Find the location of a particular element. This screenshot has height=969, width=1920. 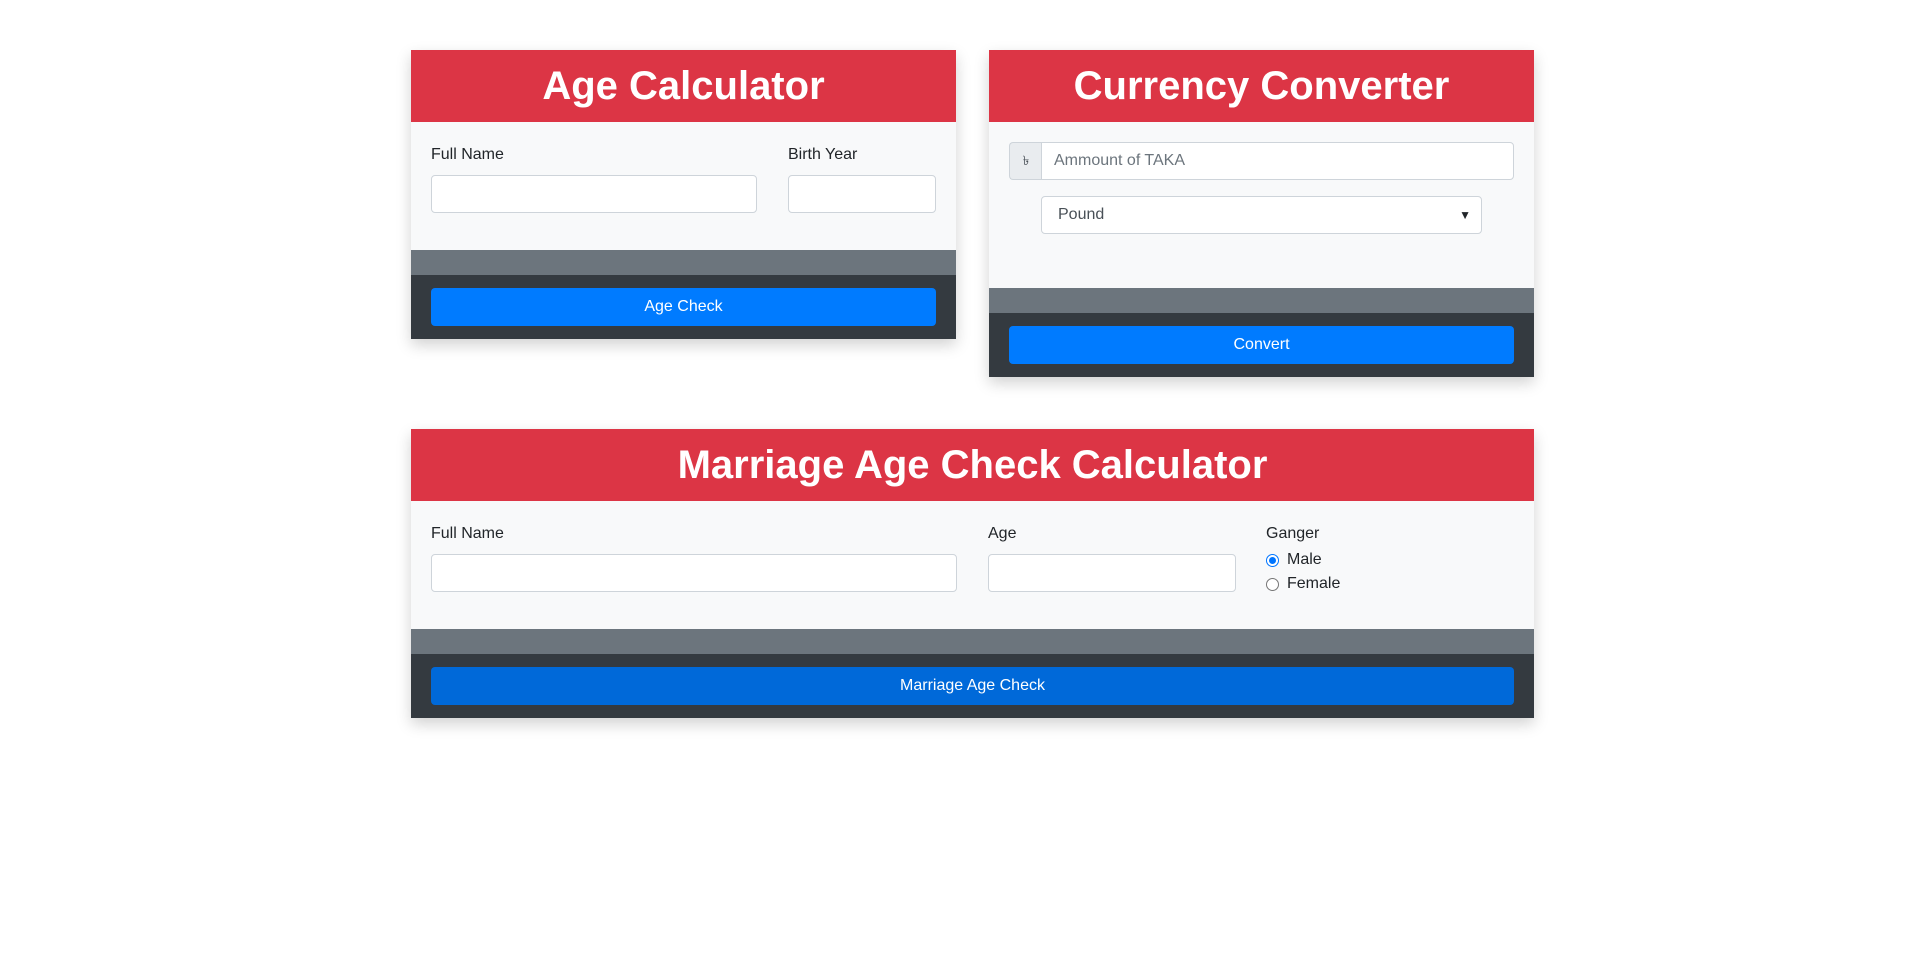

currency-converter-card: Currency Converter ৳ Pound ▼ Convert is located at coordinates (1261, 213).